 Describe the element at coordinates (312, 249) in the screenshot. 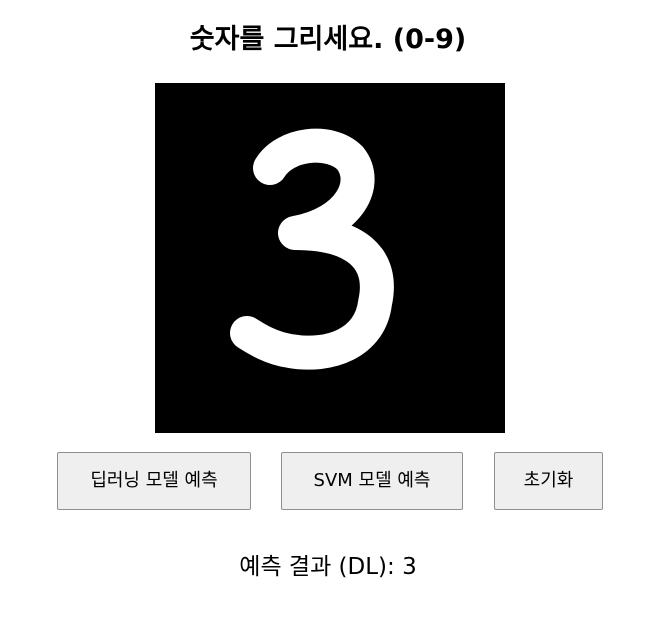

I see `handwritten-digit-stroke` at that location.